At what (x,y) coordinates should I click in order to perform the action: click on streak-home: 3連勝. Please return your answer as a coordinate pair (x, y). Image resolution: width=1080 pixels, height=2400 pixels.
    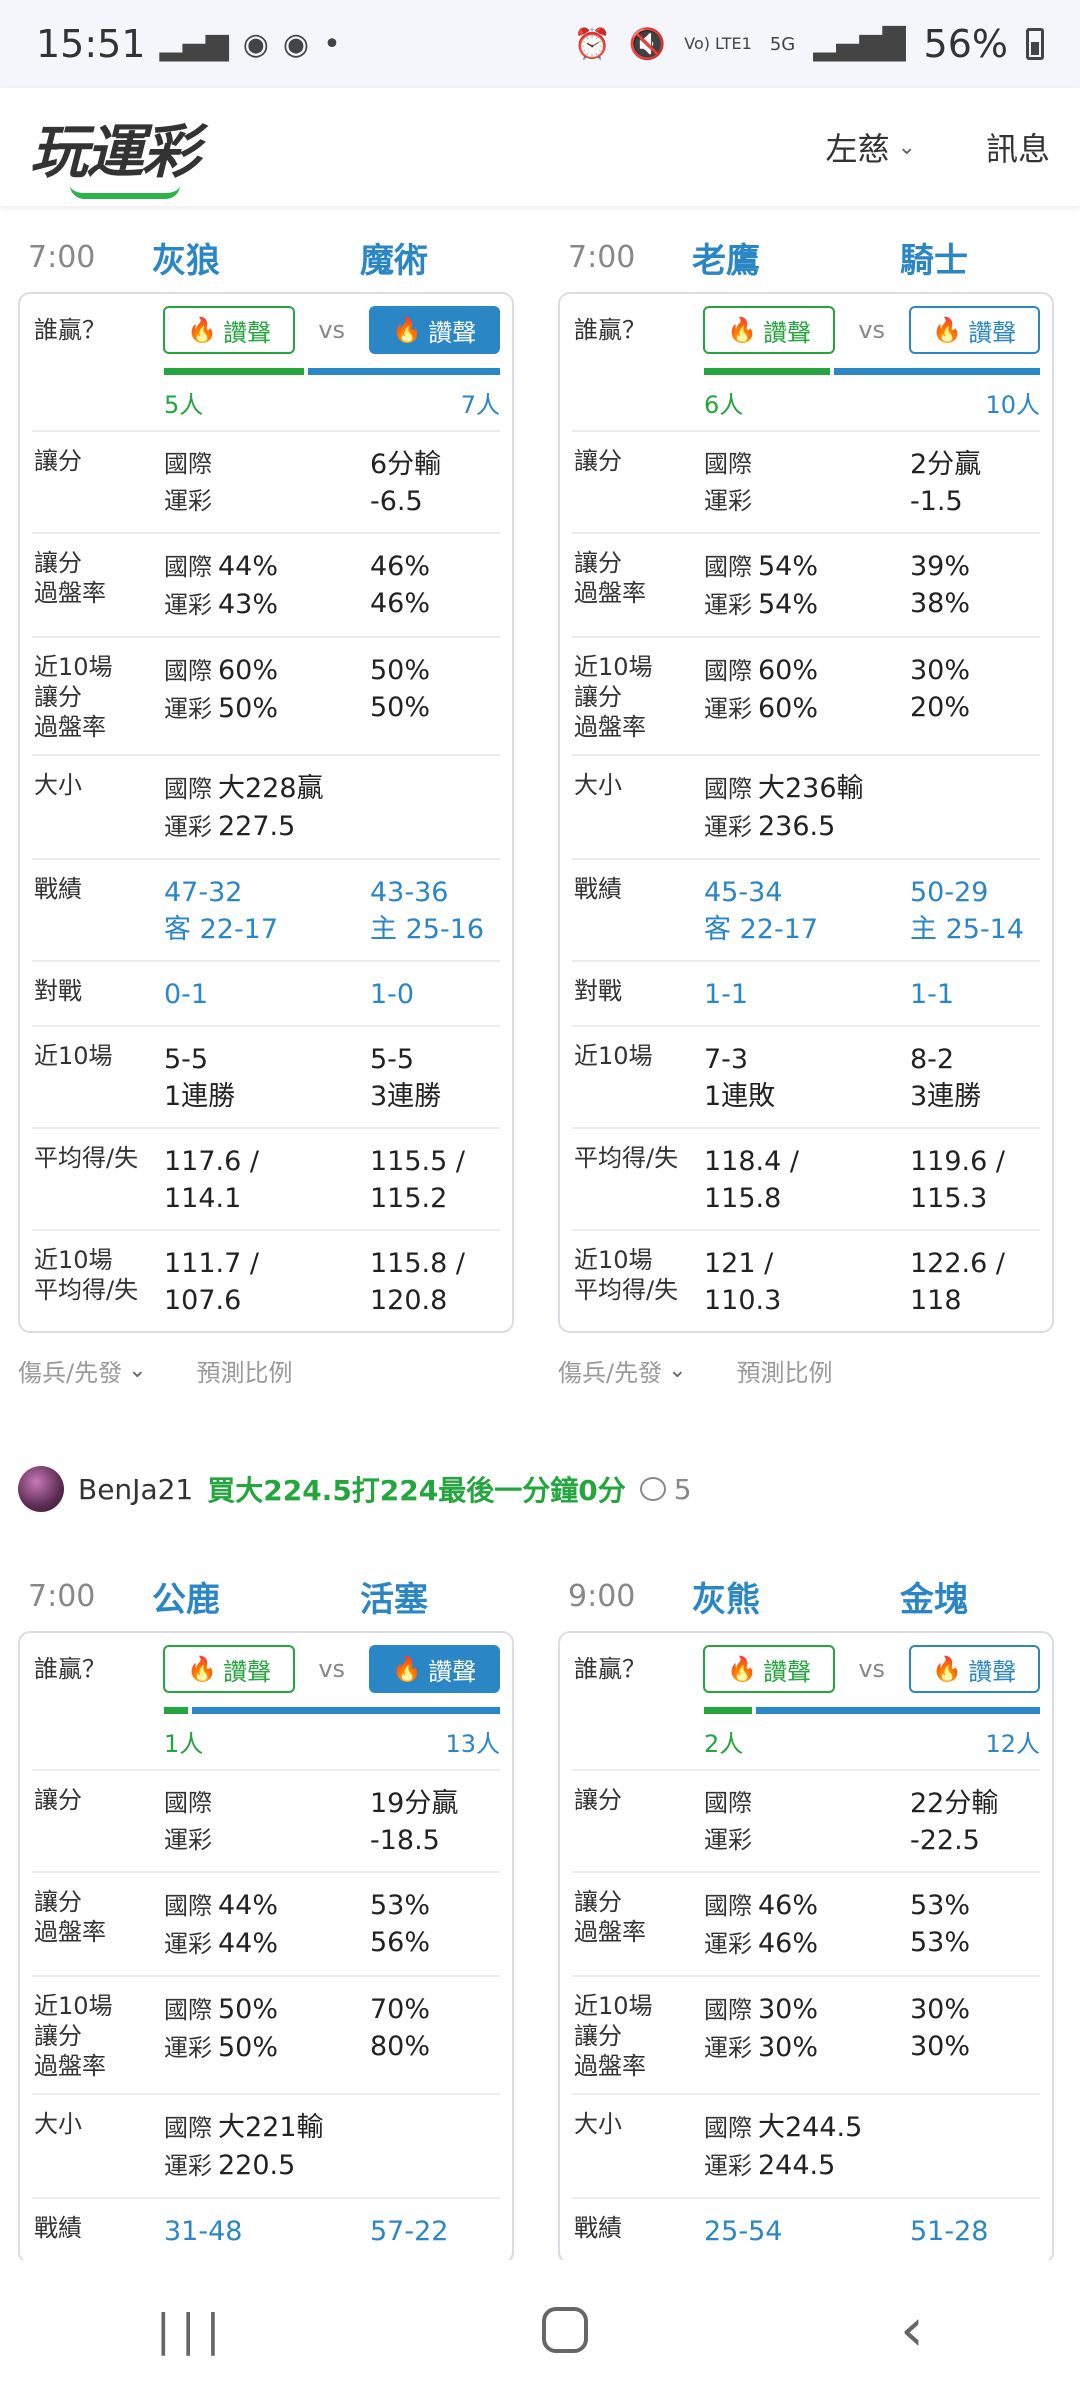
    Looking at the image, I should click on (946, 1096).